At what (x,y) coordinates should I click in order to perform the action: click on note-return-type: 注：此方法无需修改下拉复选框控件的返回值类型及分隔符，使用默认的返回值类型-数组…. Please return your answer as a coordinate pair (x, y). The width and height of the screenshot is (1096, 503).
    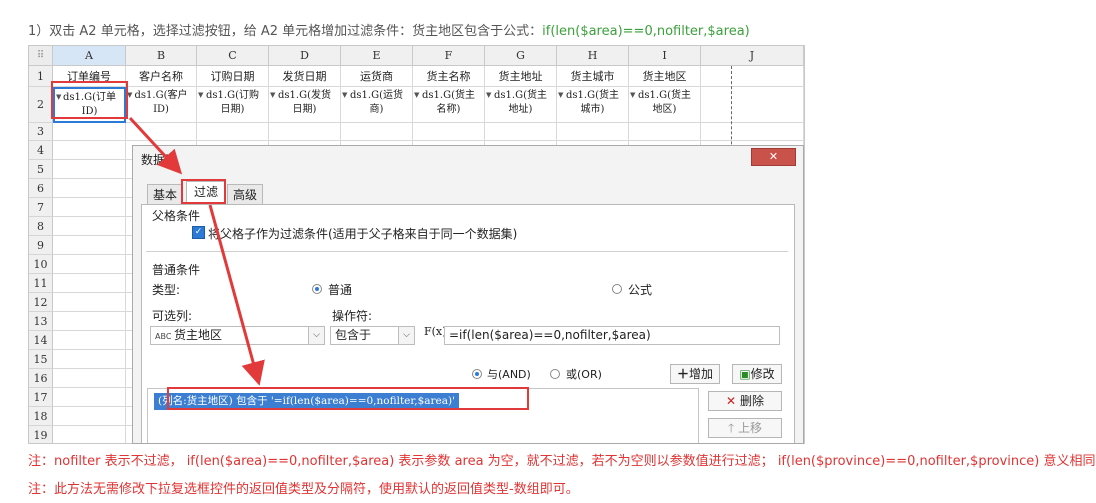
    Looking at the image, I should click on (303, 489).